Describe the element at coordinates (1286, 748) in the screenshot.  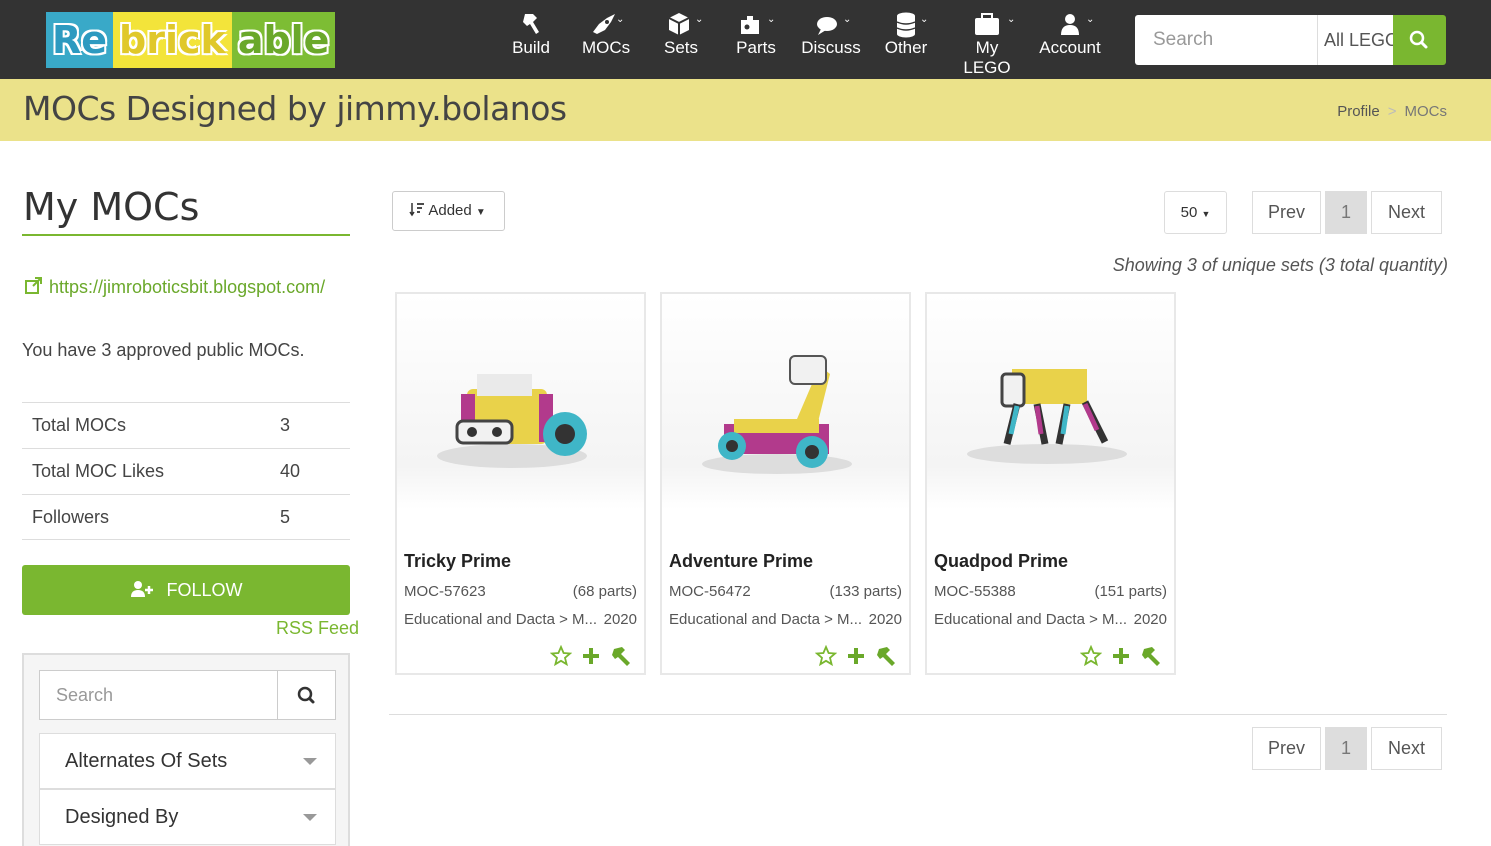
I see `prev-page-button-bottom: Prev` at that location.